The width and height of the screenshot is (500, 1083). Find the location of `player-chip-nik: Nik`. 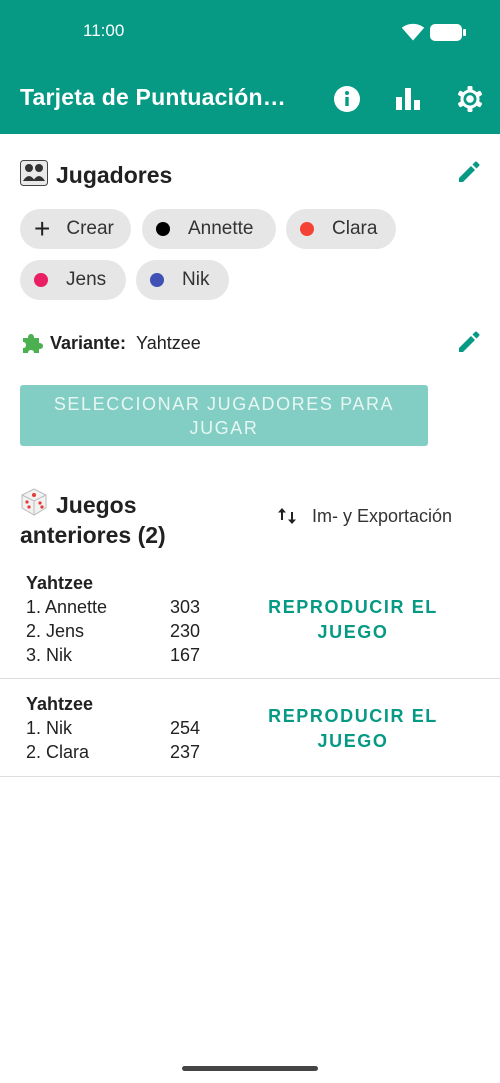

player-chip-nik: Nik is located at coordinates (182, 280).